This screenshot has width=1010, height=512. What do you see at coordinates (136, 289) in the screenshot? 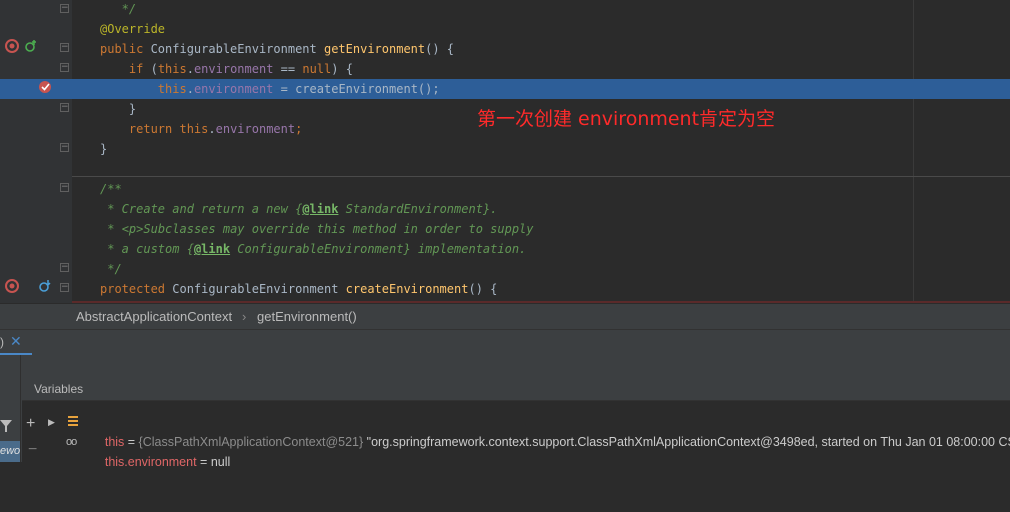
I see `code-token: protected` at bounding box center [136, 289].